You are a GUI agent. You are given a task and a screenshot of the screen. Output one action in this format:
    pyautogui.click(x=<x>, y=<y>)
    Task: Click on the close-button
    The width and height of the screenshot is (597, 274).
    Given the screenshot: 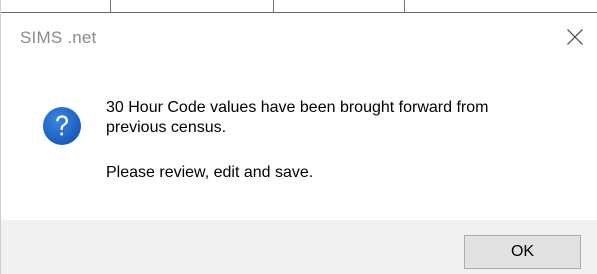 What is the action you would take?
    pyautogui.click(x=575, y=37)
    